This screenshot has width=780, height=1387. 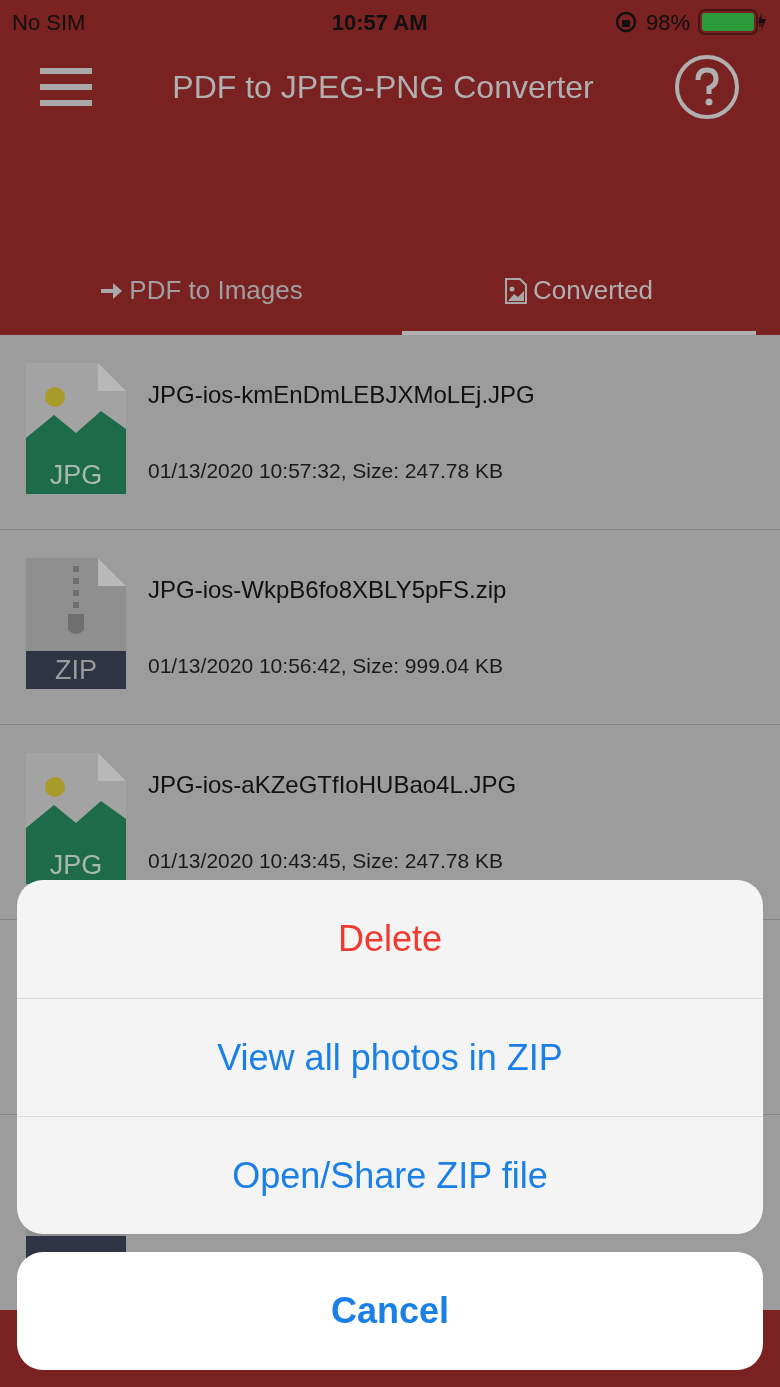 I want to click on file-details: 01/13/2020 10:43:45, Size: 247.78 KB, so click(x=326, y=861).